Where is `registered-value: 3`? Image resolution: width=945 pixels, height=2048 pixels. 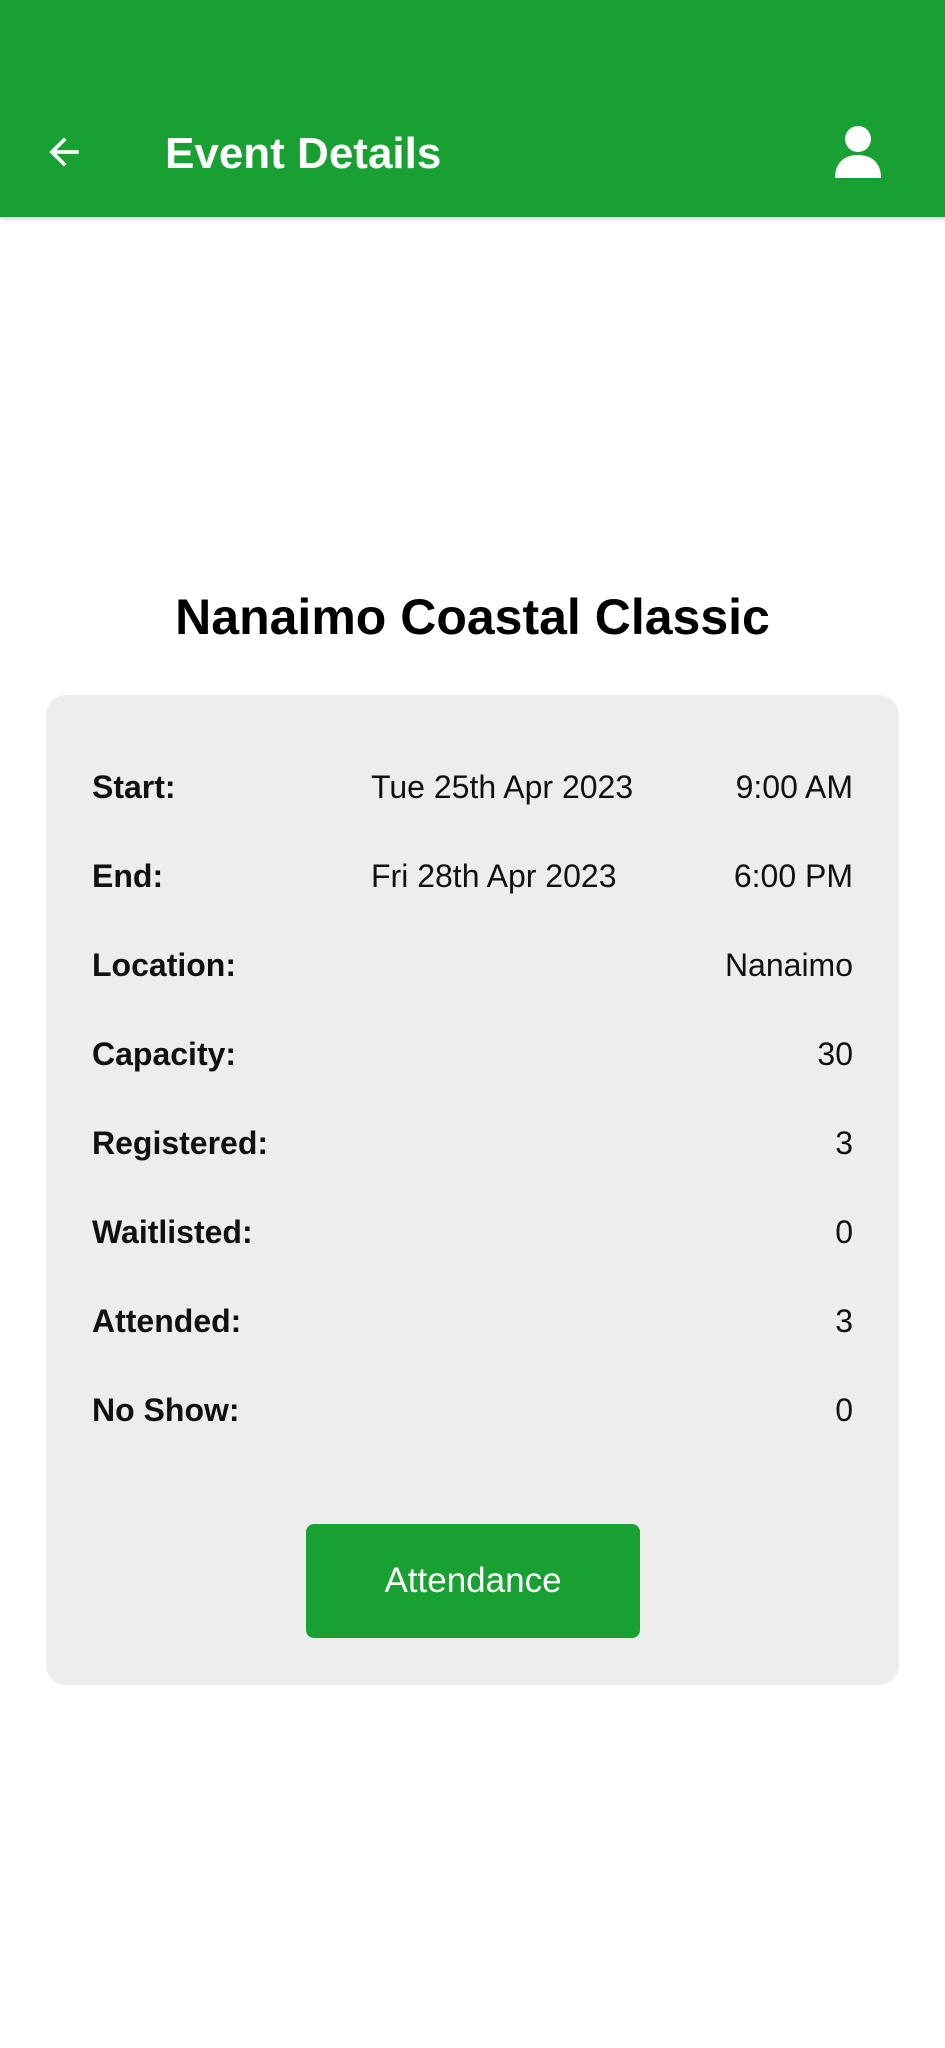 registered-value: 3 is located at coordinates (844, 1143).